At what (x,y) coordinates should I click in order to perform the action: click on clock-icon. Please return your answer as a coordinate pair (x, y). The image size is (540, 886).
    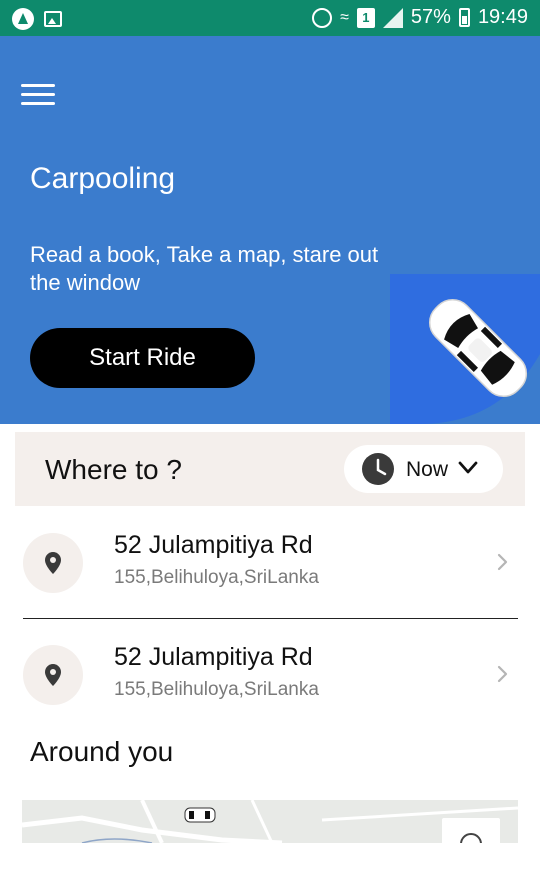
    Looking at the image, I should click on (378, 469).